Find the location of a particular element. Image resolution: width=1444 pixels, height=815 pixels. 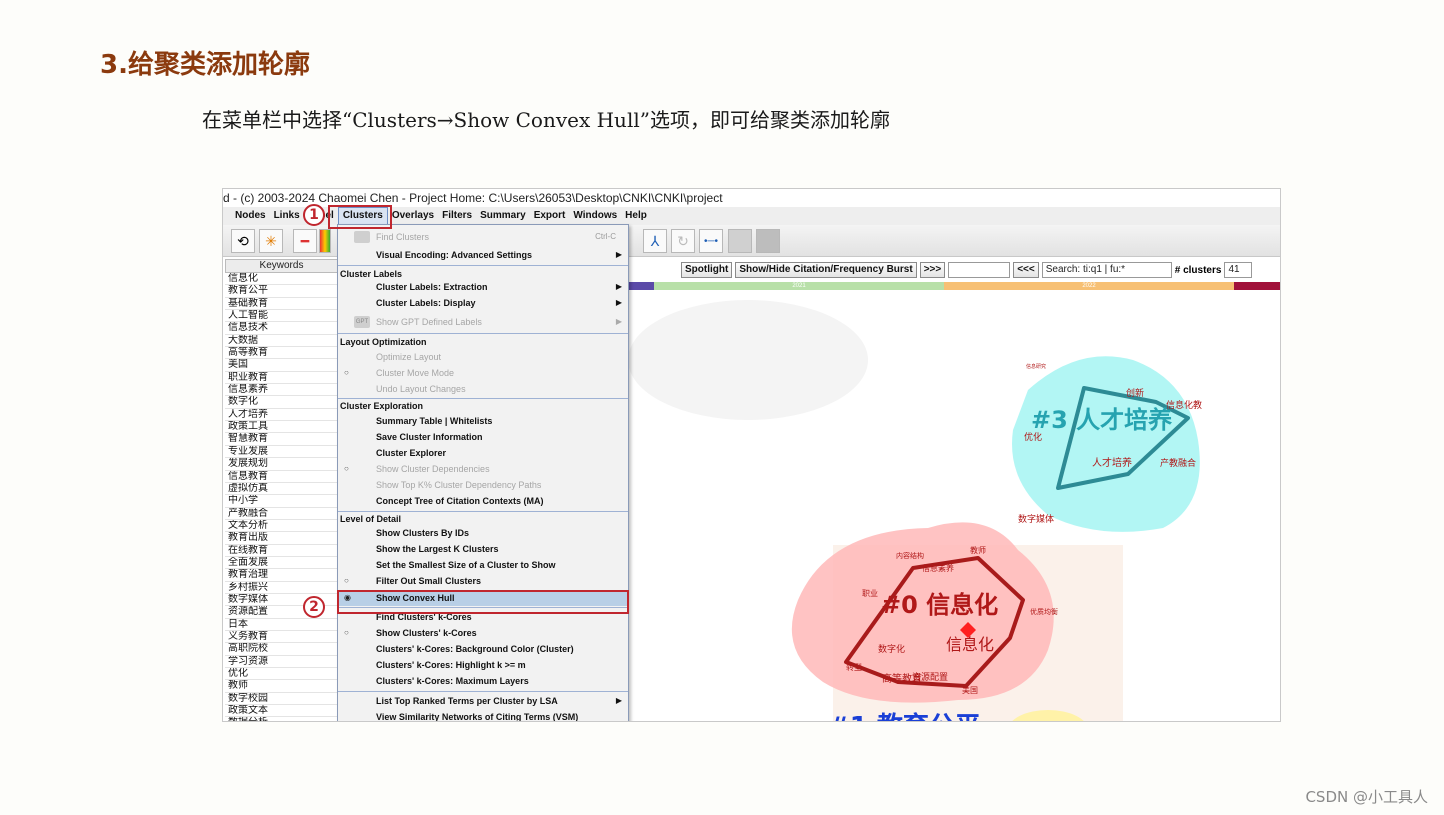

menu-show-kcores: ○ Show Clusters' k-Cores is located at coordinates (483, 633).